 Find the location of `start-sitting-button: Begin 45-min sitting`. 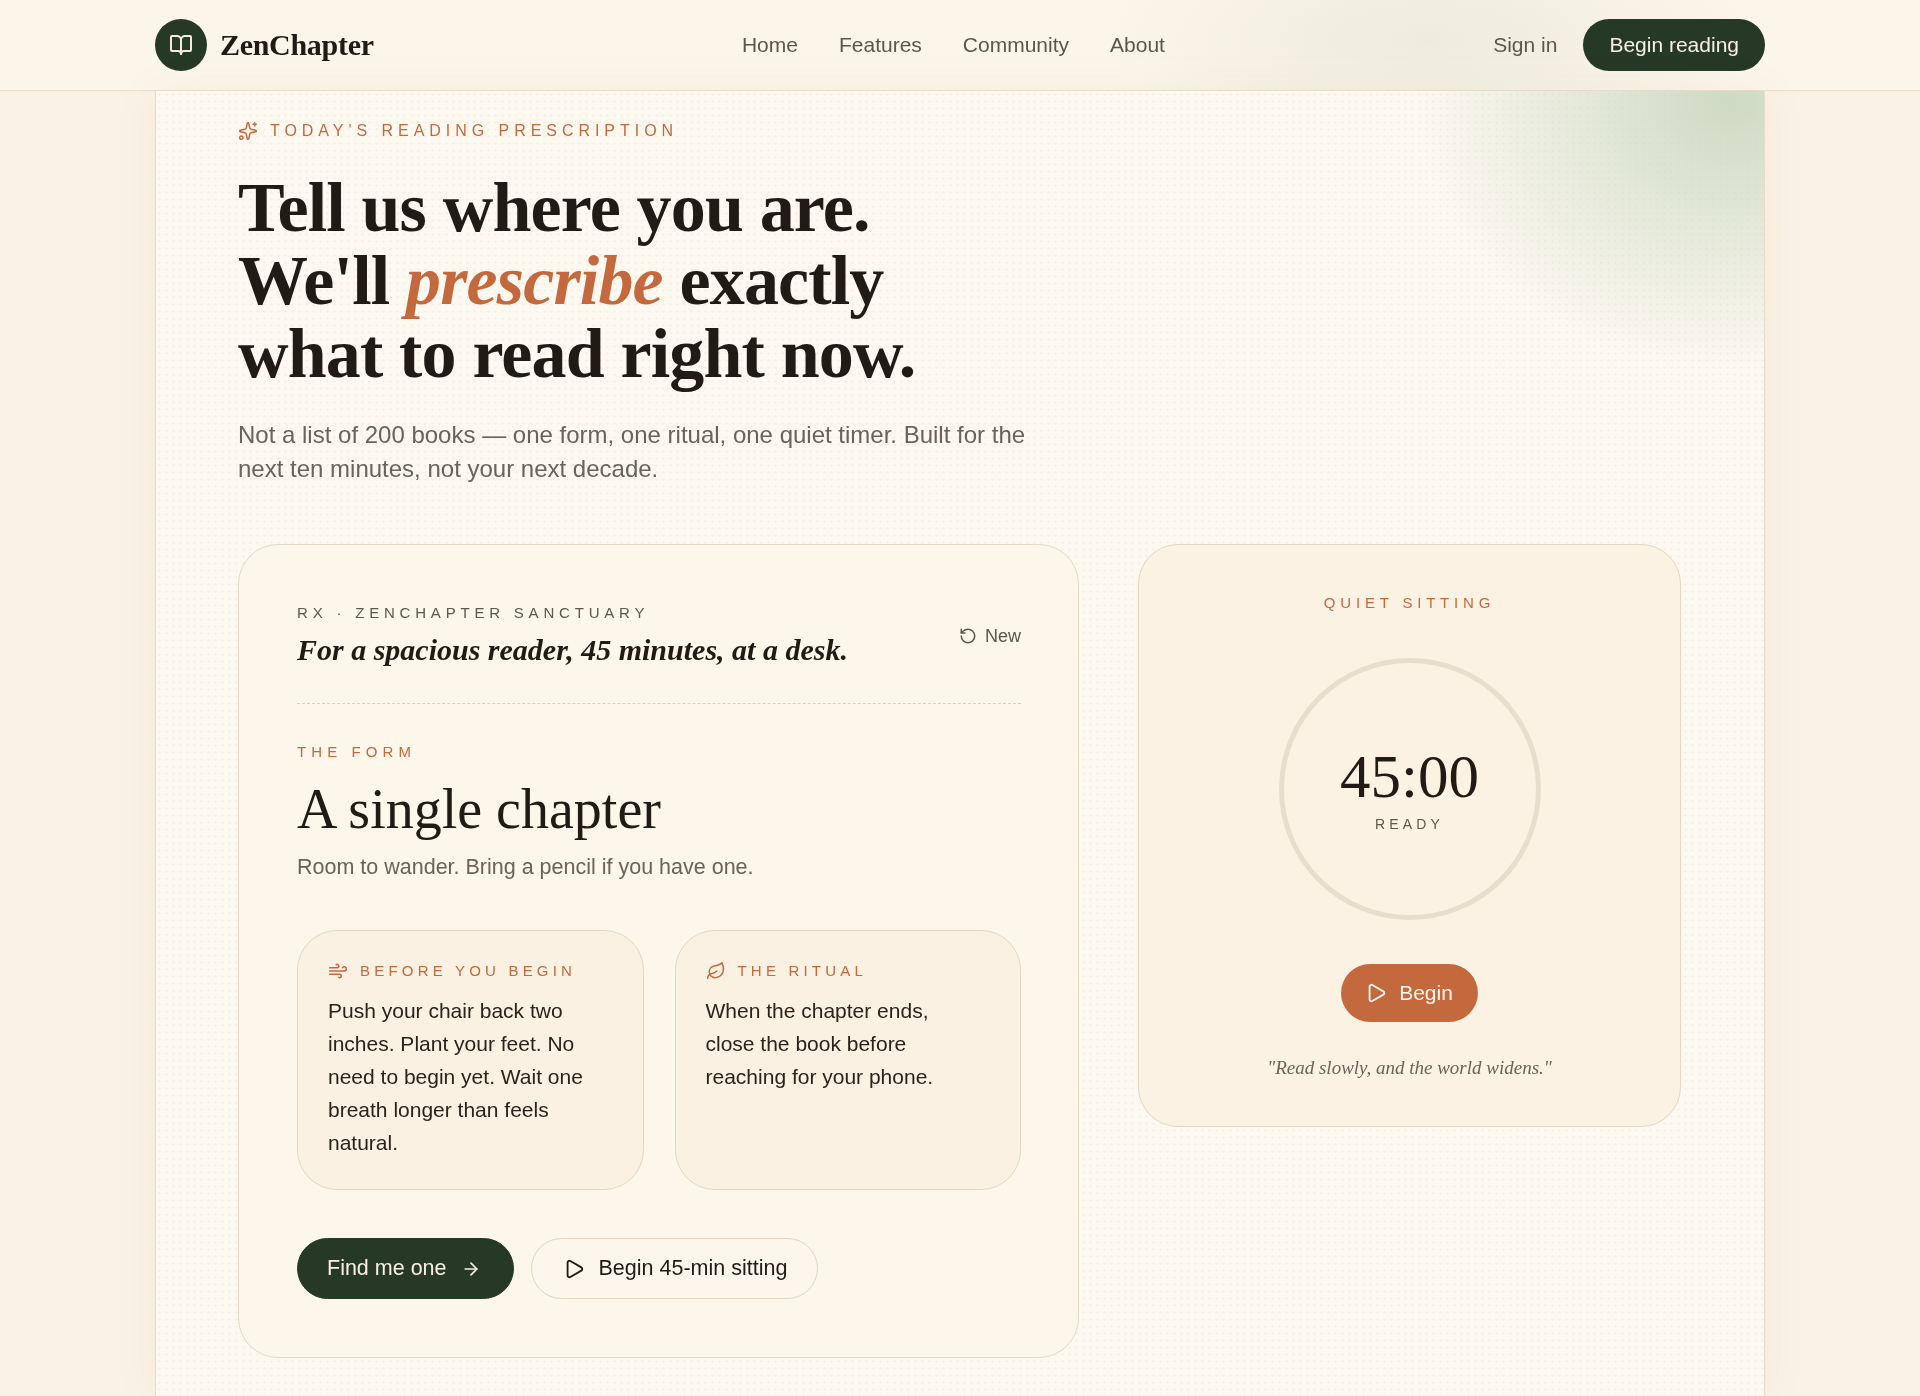

start-sitting-button: Begin 45-min sitting is located at coordinates (674, 1268).